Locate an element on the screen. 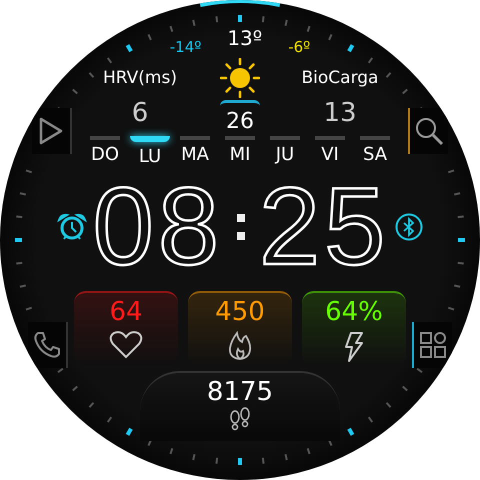 Image resolution: width=480 pixels, height=480 pixels. play-icon is located at coordinates (51, 131).